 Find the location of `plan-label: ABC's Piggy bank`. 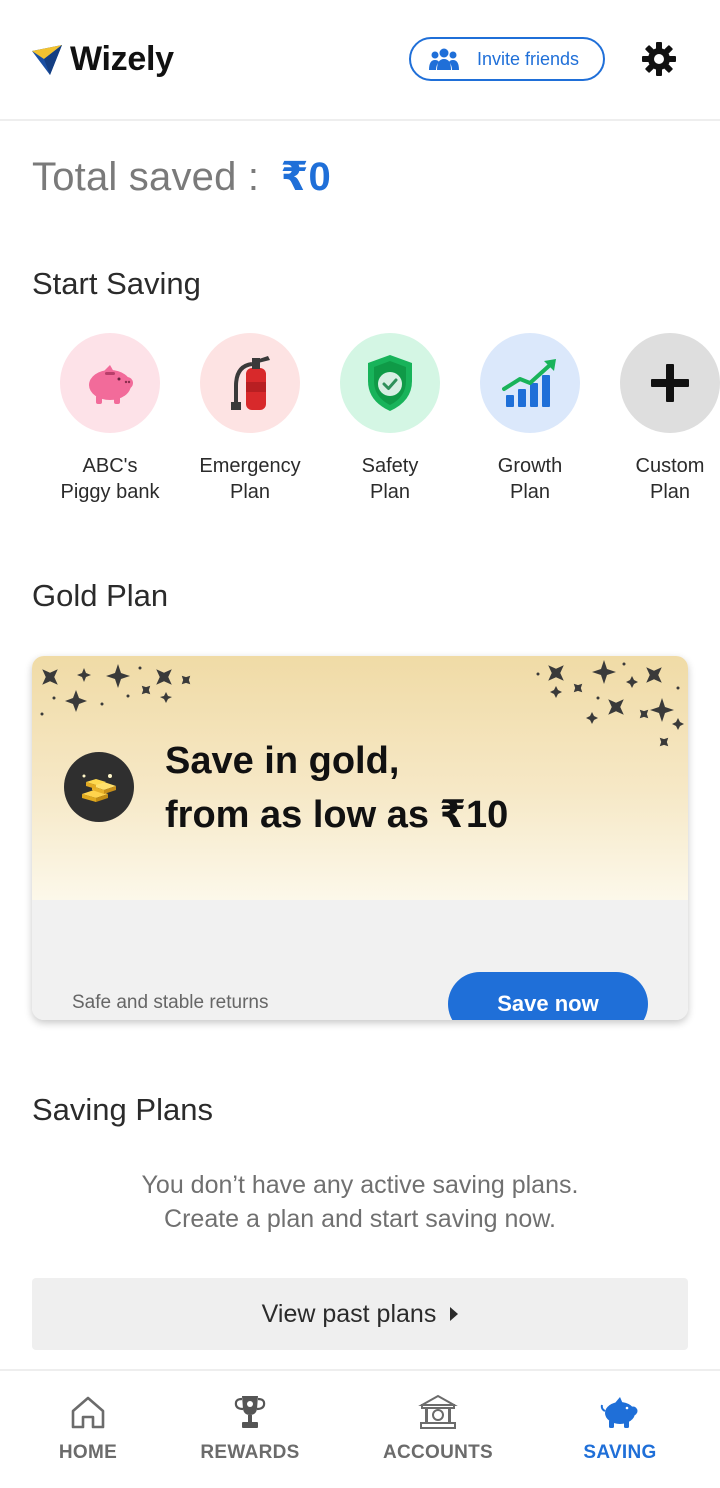

plan-label: ABC's Piggy bank is located at coordinates (110, 479).